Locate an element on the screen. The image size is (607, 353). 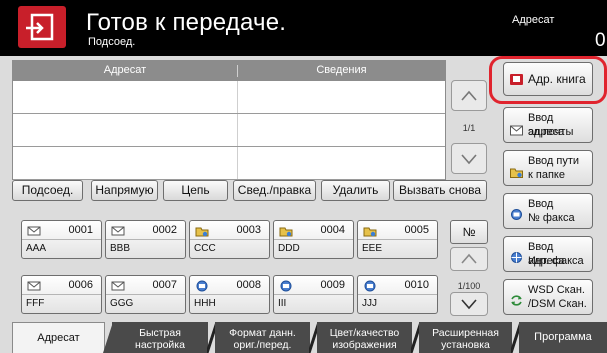
list-scroll-down-button is located at coordinates (469, 158).